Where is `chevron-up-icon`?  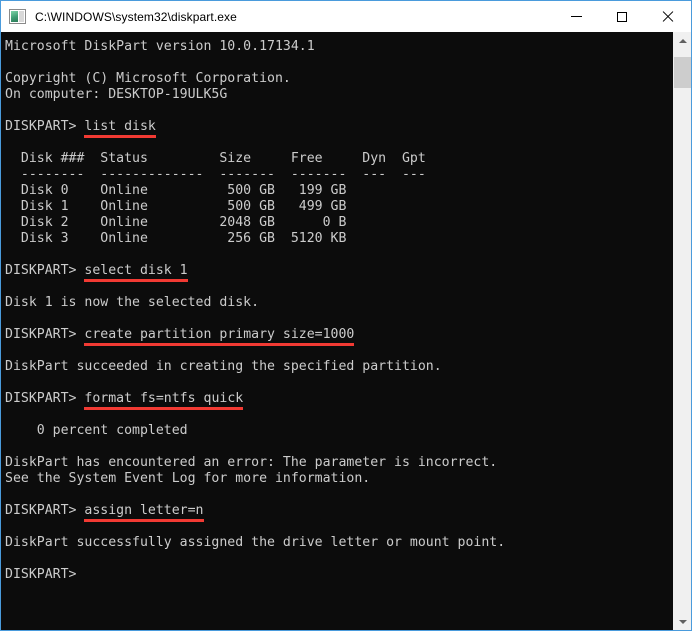
chevron-up-icon is located at coordinates (682, 40).